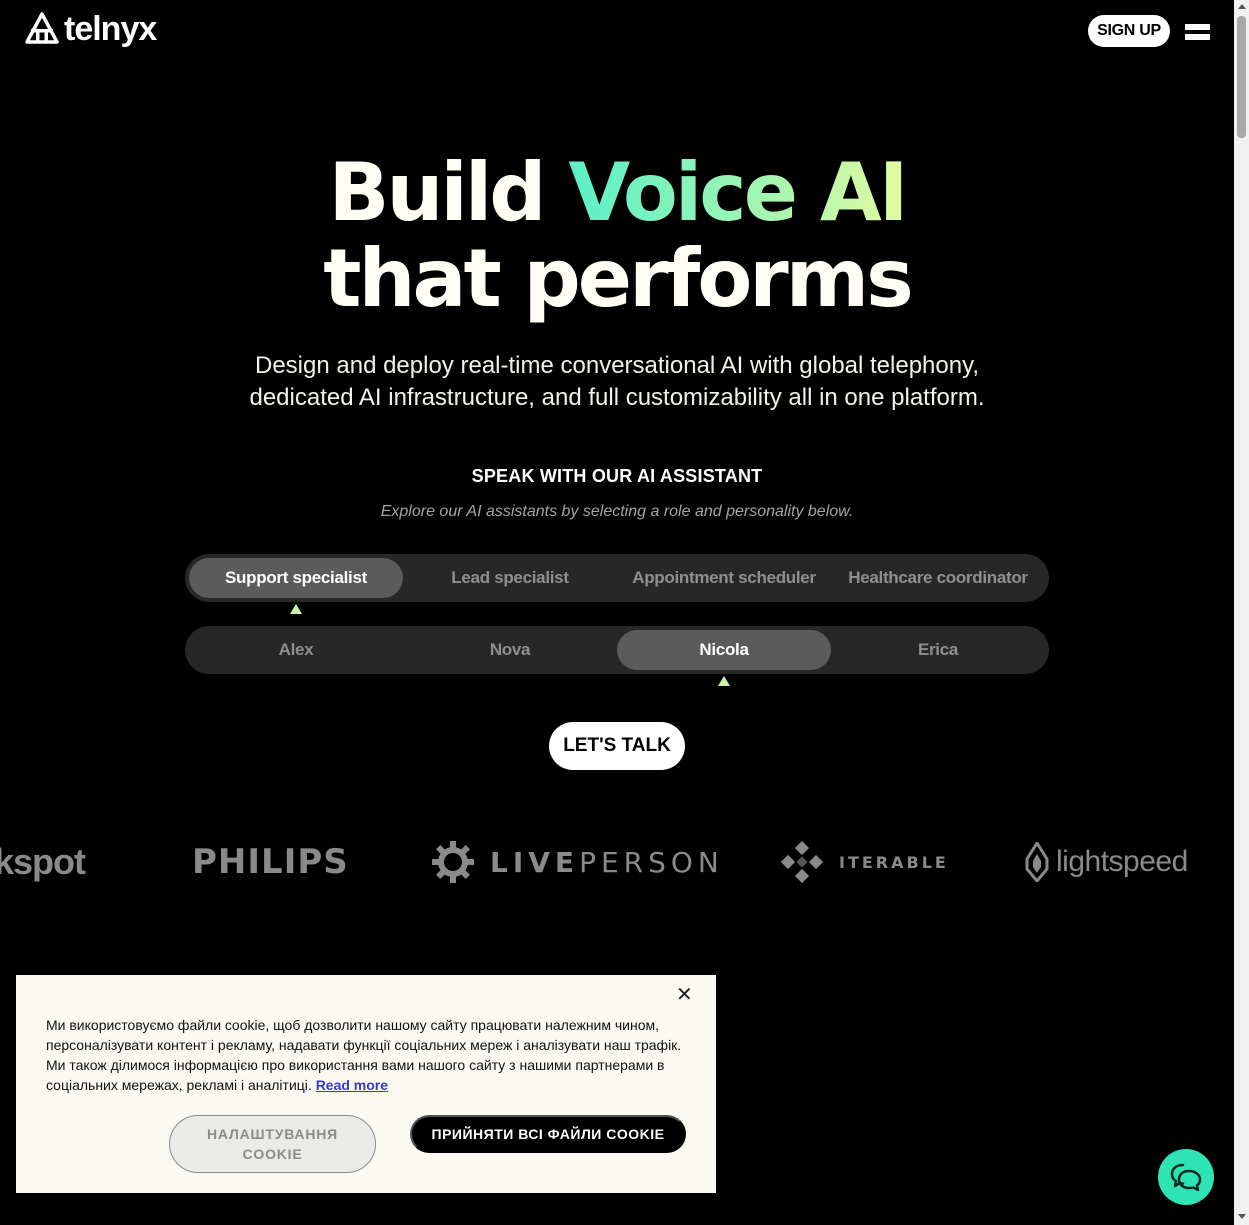  Describe the element at coordinates (42, 28) in the screenshot. I see `telnyx-logo-icon` at that location.